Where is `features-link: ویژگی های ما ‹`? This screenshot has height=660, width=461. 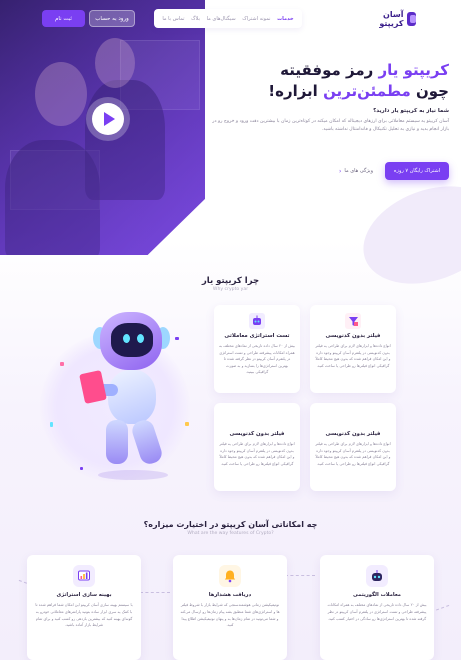
features-link: ویژگی های ما ‹ is located at coordinates (356, 171).